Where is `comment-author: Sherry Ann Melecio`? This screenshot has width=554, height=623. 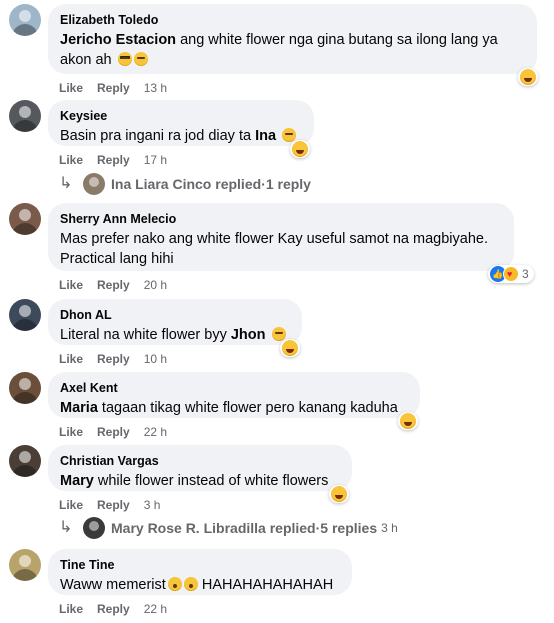
comment-author: Sherry Ann Melecio is located at coordinates (281, 219).